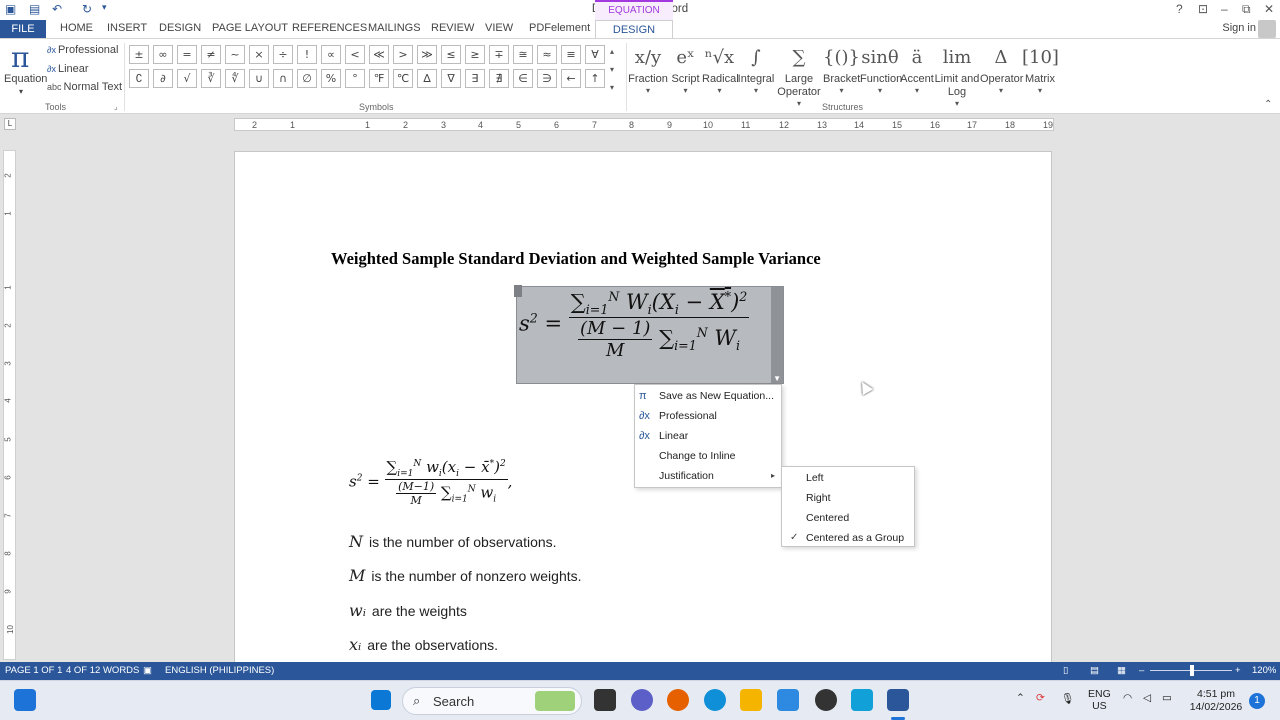 The image size is (1280, 720). I want to click on menu-item-professional: ∂x Professional, so click(708, 416).